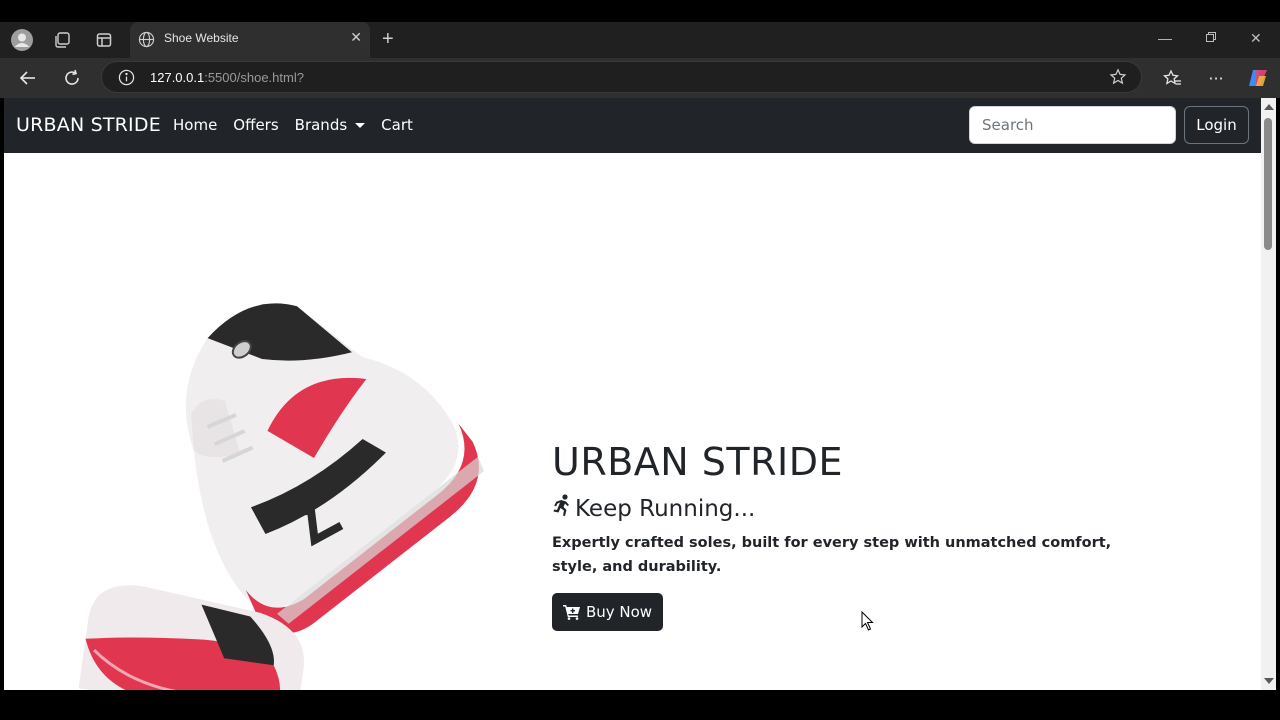 The width and height of the screenshot is (1280, 720). I want to click on caret-down-icon, so click(360, 125).